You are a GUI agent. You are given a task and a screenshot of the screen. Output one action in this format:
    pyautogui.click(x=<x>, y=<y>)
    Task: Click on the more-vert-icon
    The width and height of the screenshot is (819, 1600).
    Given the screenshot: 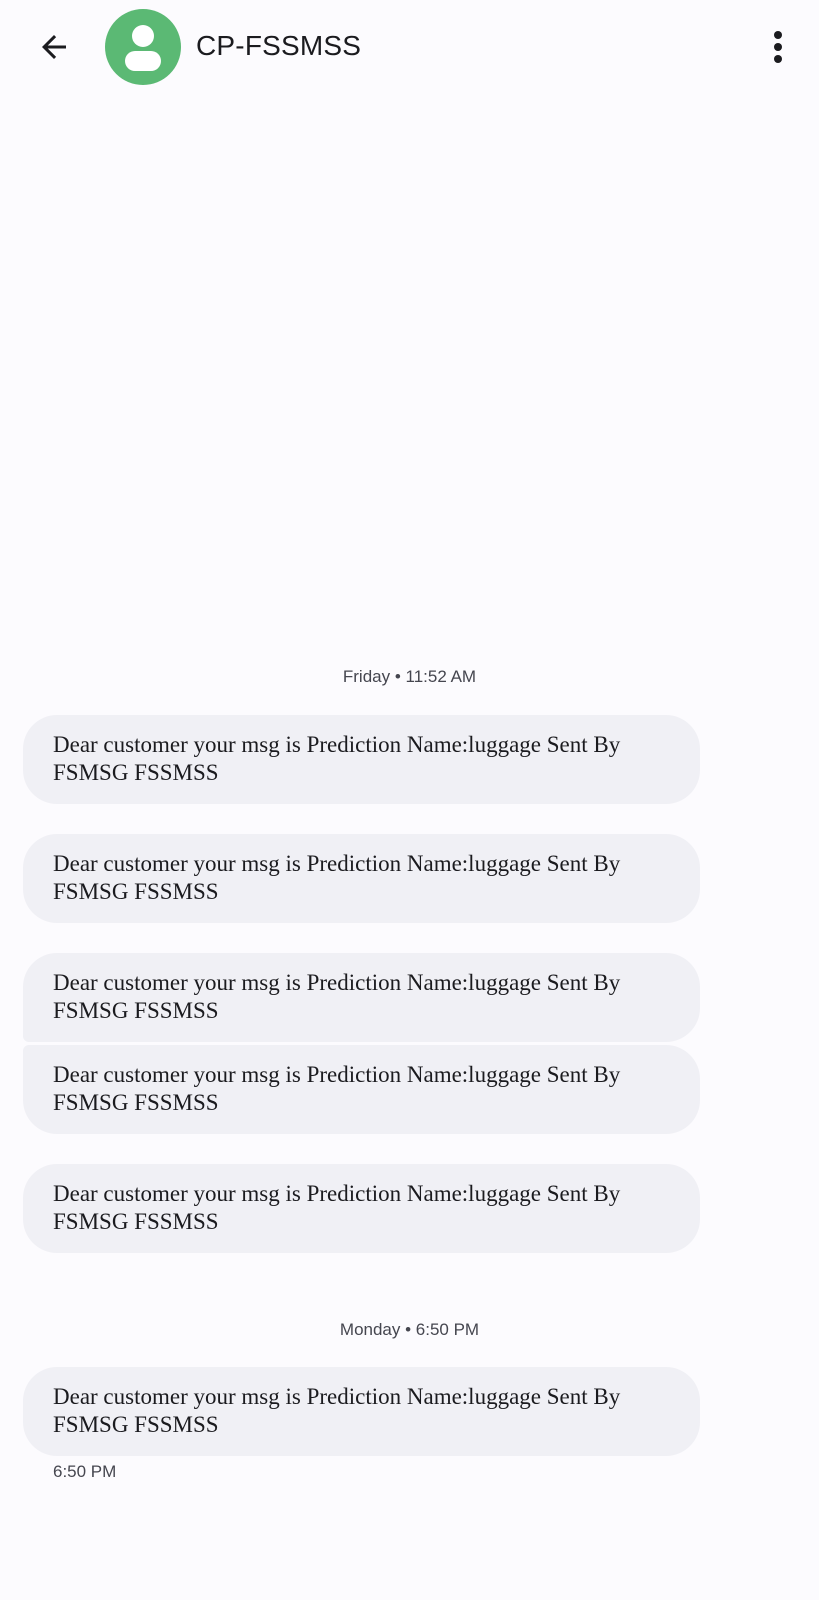 What is the action you would take?
    pyautogui.click(x=778, y=47)
    